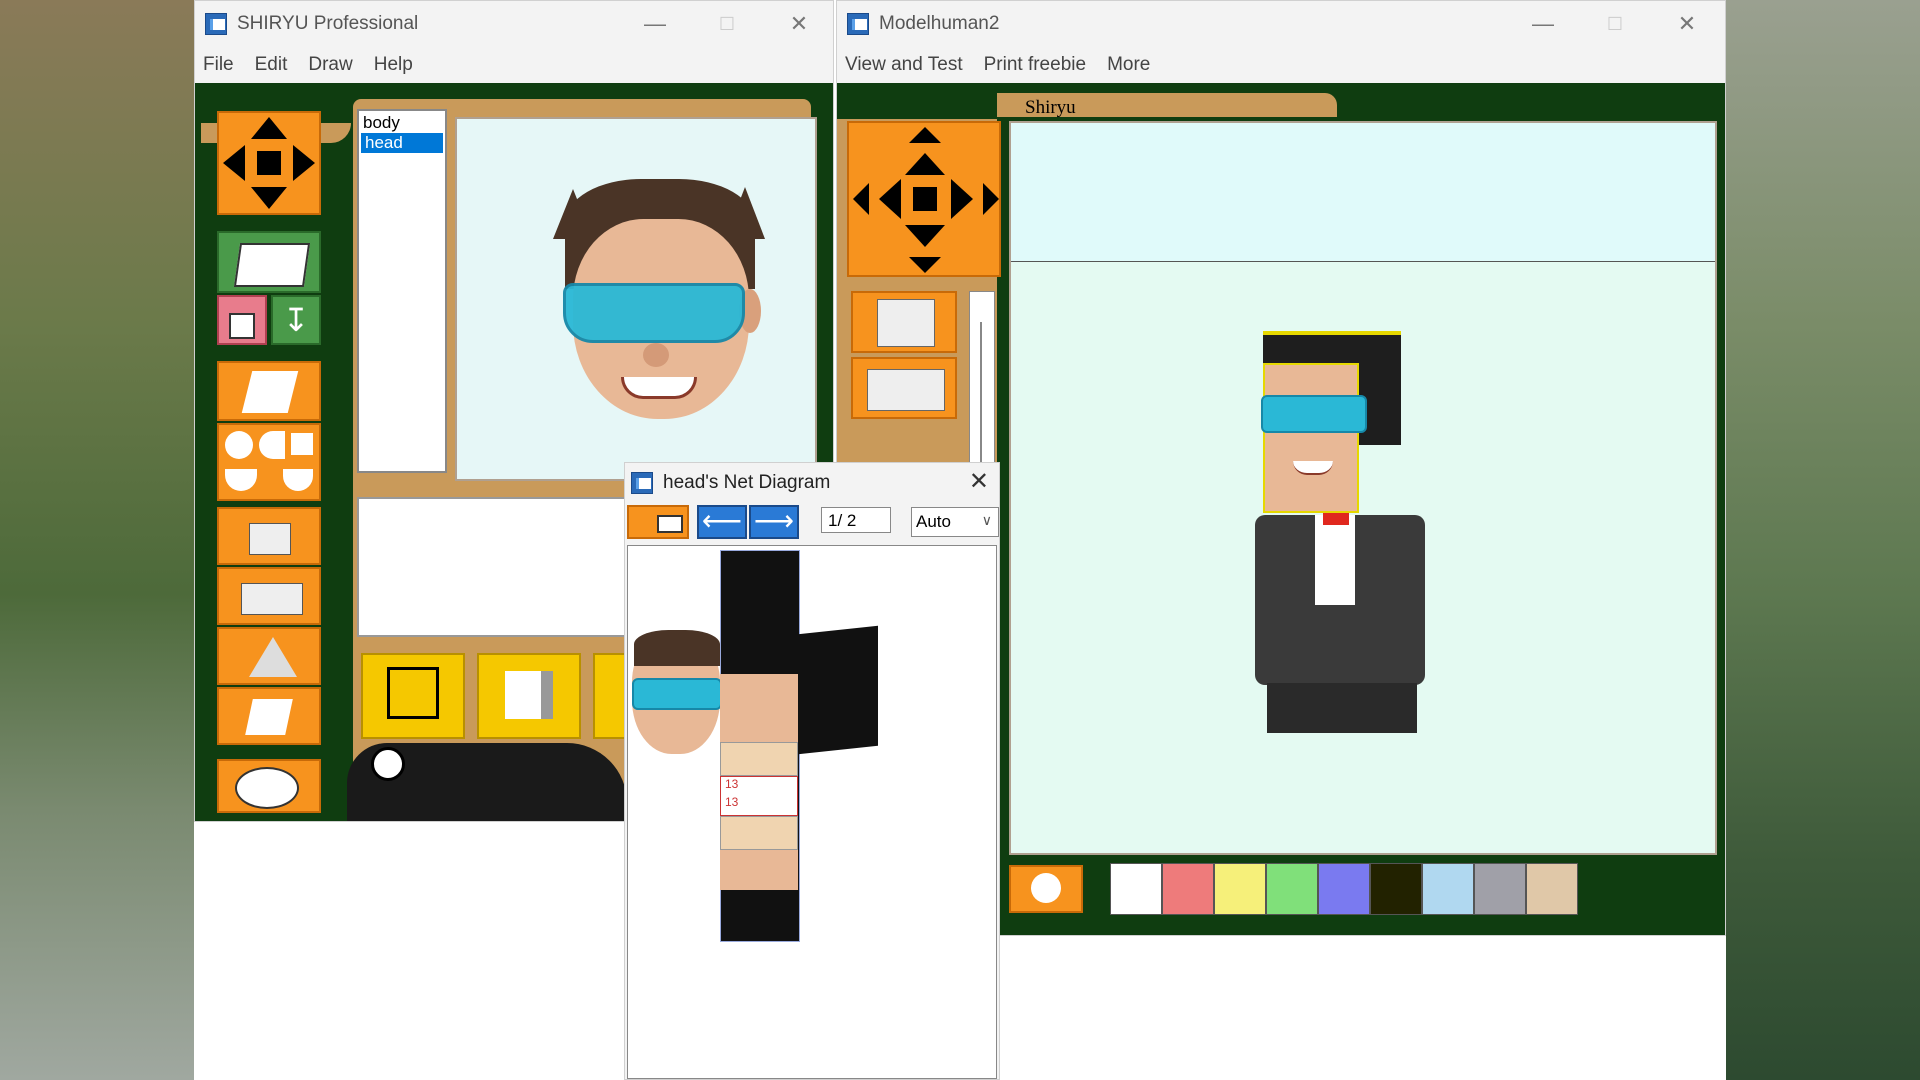 Image resolution: width=1920 pixels, height=1080 pixels. Describe the element at coordinates (304, 163) in the screenshot. I see `arrow-right-icon` at that location.